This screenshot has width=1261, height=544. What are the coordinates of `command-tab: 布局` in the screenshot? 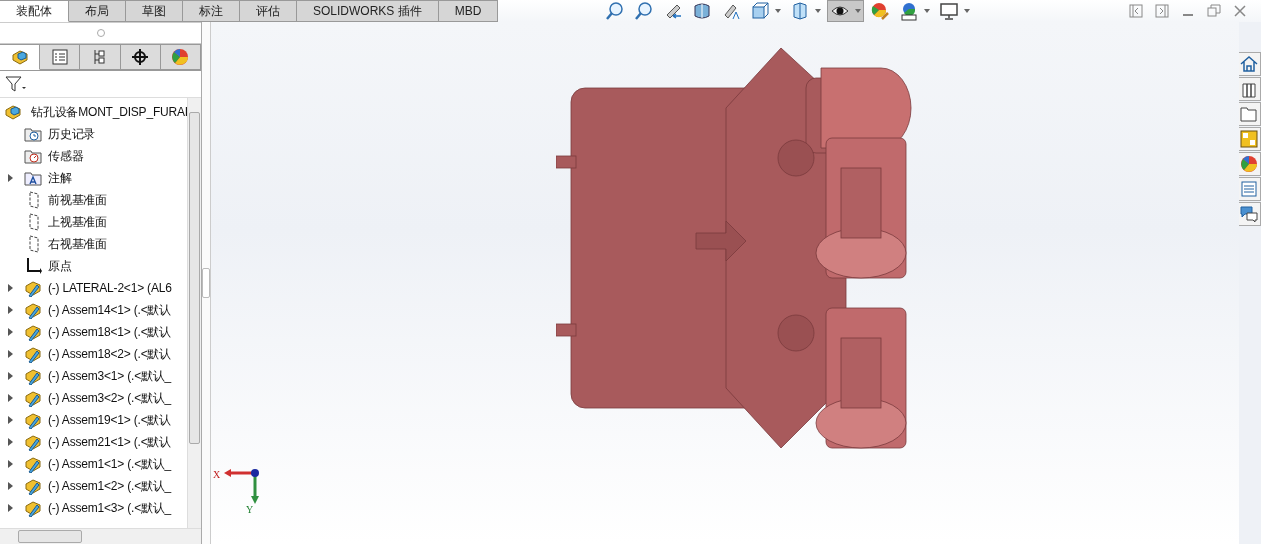 It's located at (97, 11).